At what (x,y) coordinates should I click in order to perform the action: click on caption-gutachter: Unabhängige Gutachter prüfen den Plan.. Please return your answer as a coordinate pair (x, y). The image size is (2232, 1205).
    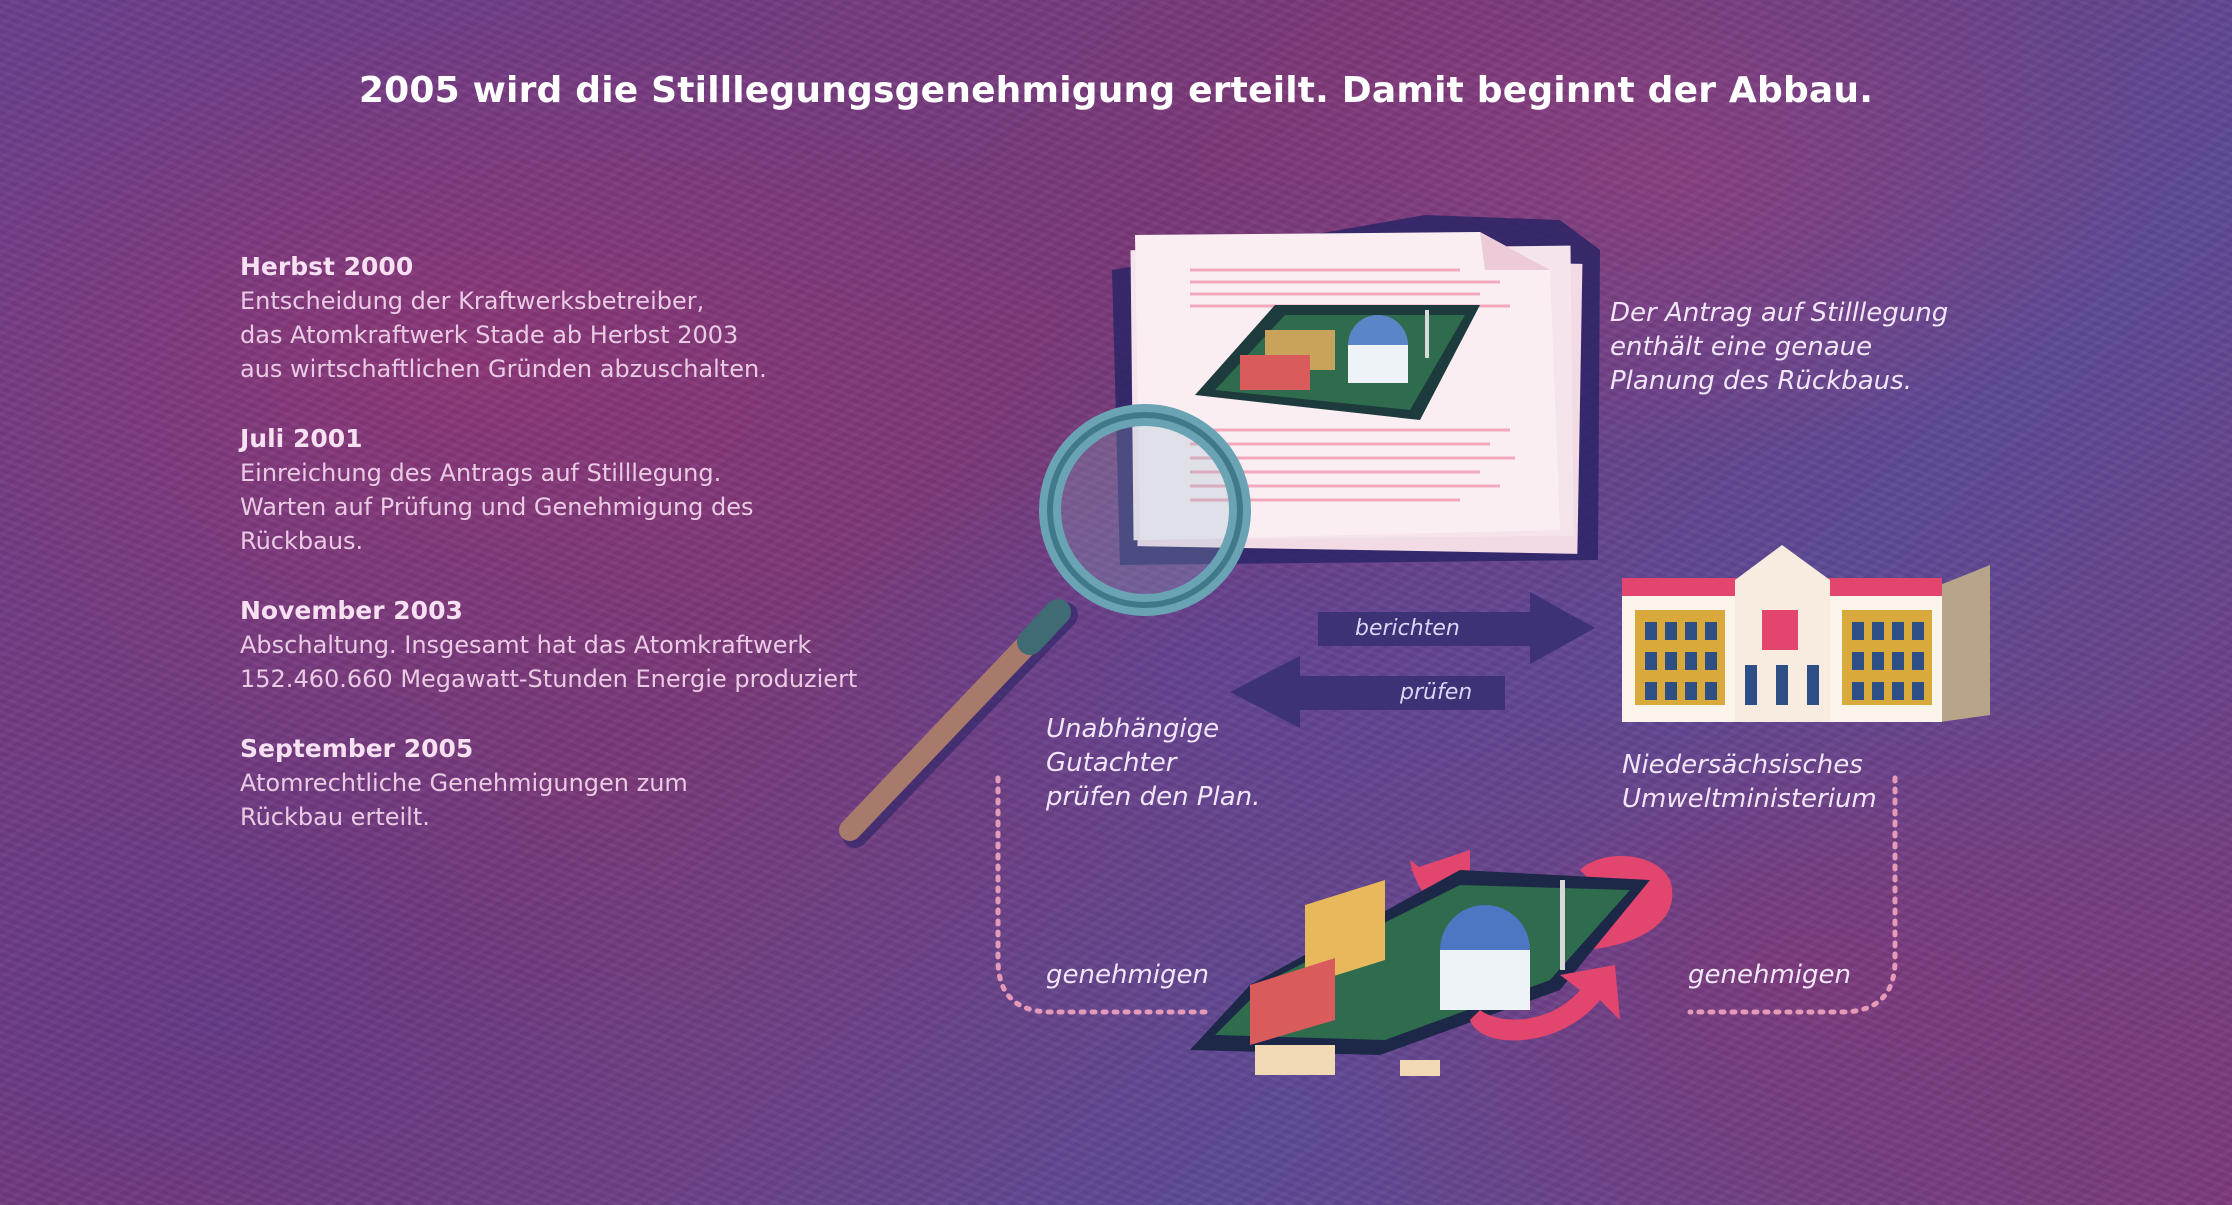
    Looking at the image, I should click on (1153, 763).